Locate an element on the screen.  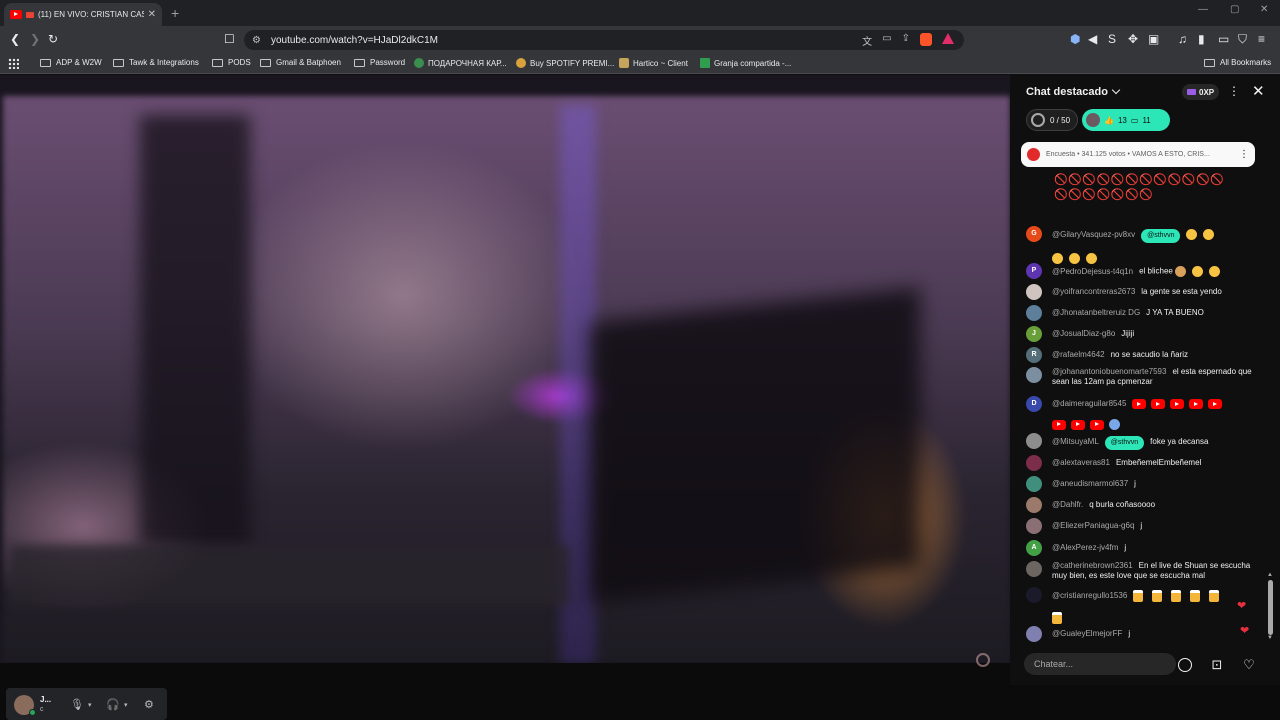
vpn-shield-icon: ⛉ is located at coordinates (1242, 39).